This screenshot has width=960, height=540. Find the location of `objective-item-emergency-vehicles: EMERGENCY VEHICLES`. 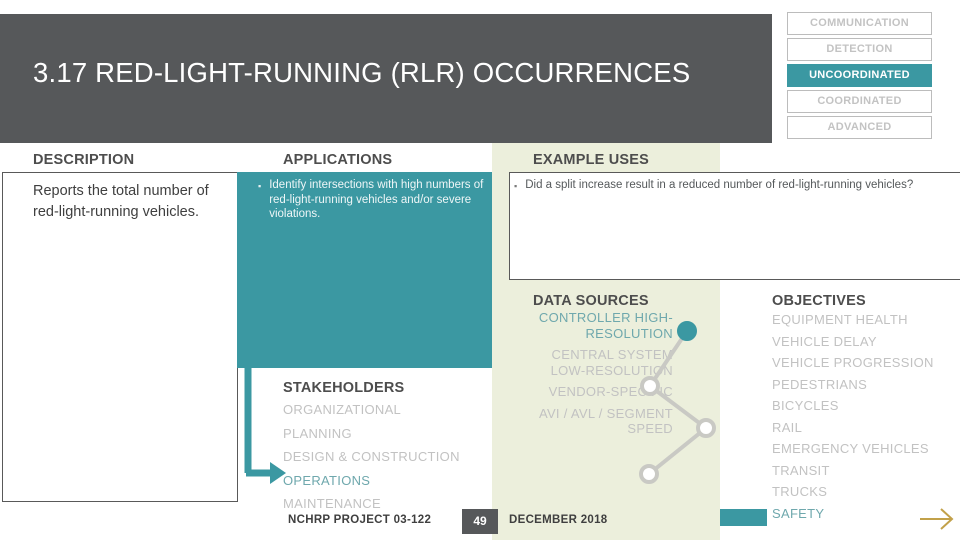

objective-item-emergency-vehicles: EMERGENCY VEHICLES is located at coordinates (864, 449).